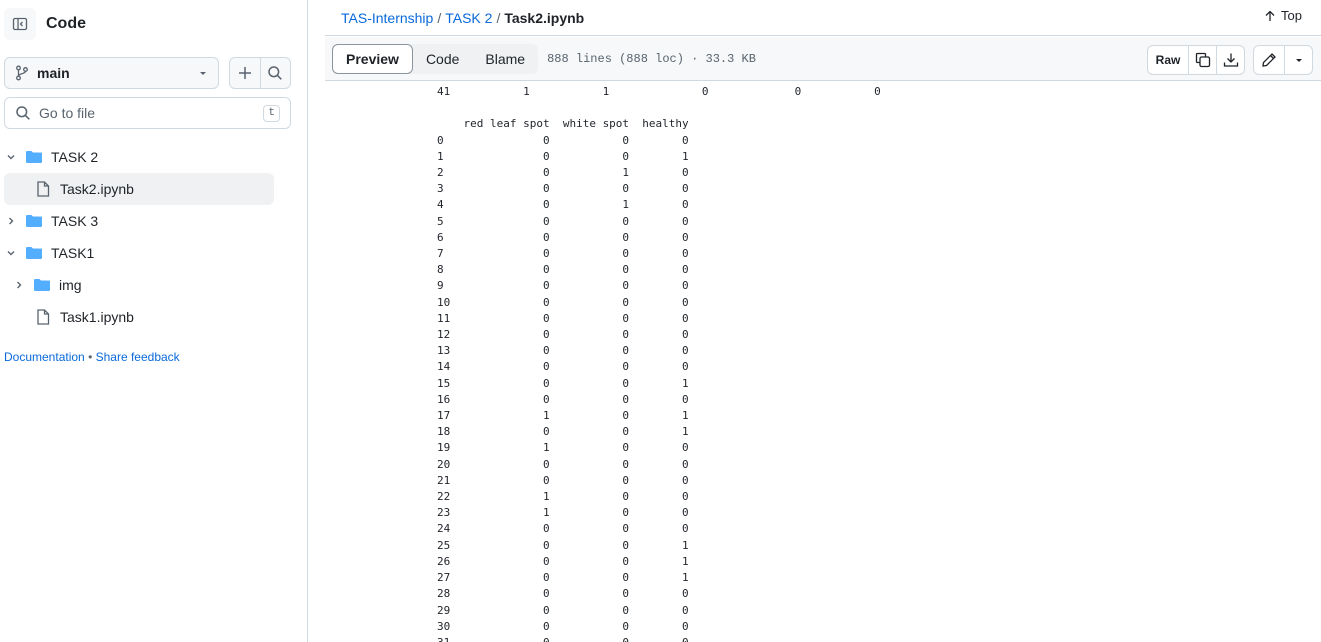 The image size is (1321, 642). What do you see at coordinates (111, 73) in the screenshot?
I see `branch-selector: main` at bounding box center [111, 73].